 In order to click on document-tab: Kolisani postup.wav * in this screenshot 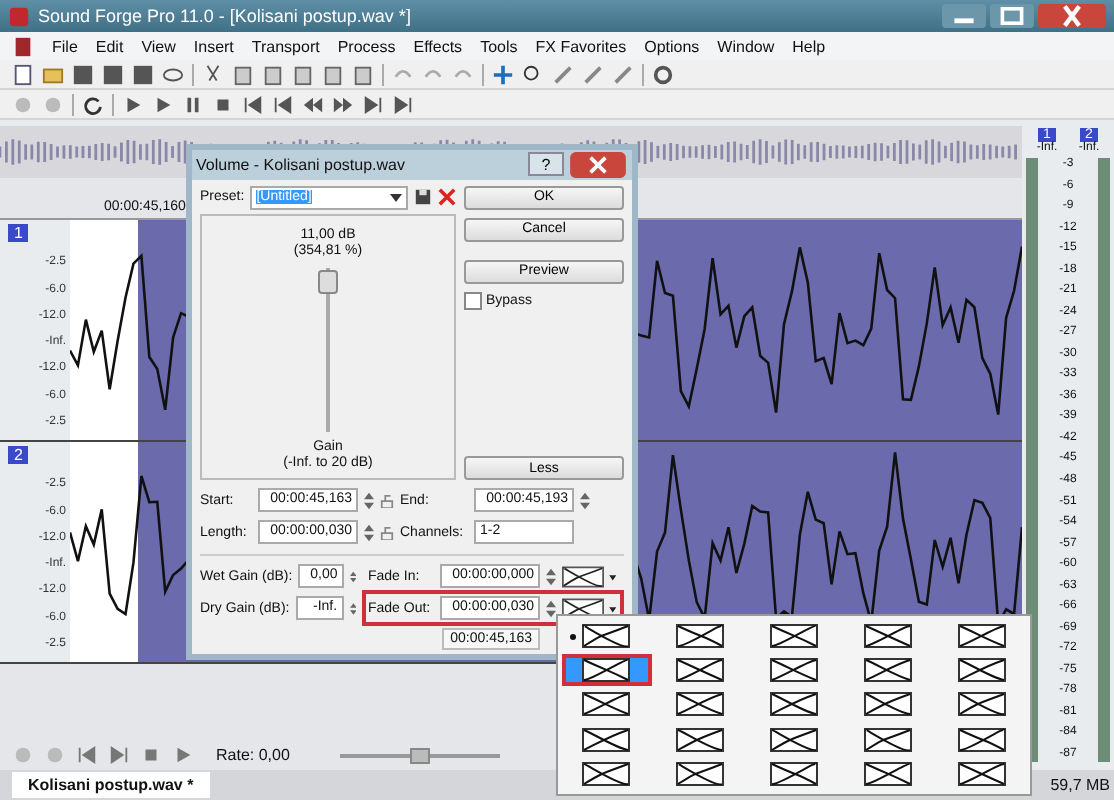, I will do `click(111, 785)`.